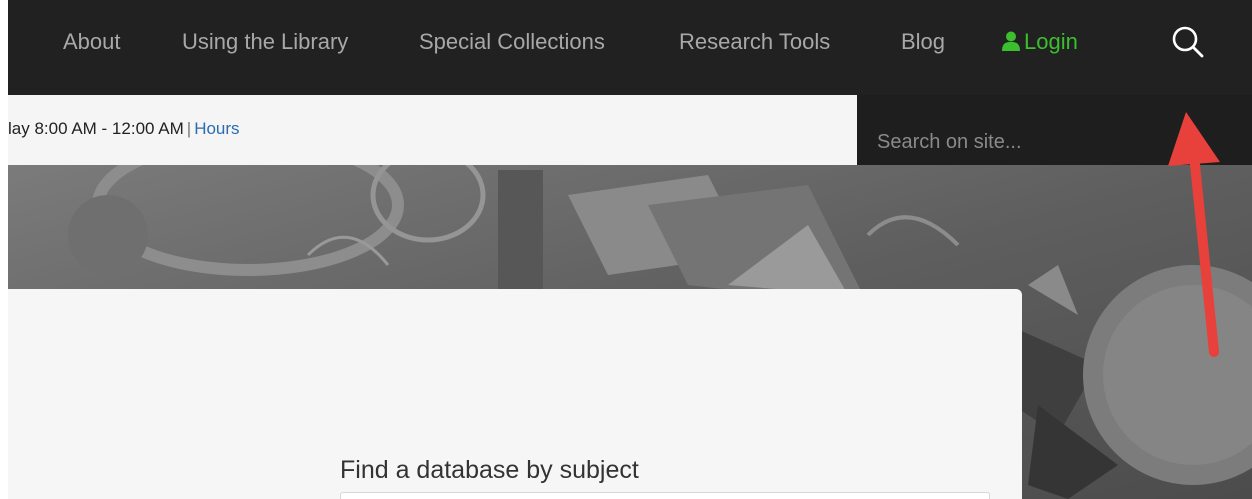 This screenshot has width=1252, height=499. Describe the element at coordinates (216, 128) in the screenshot. I see `hours-link: Hours` at that location.